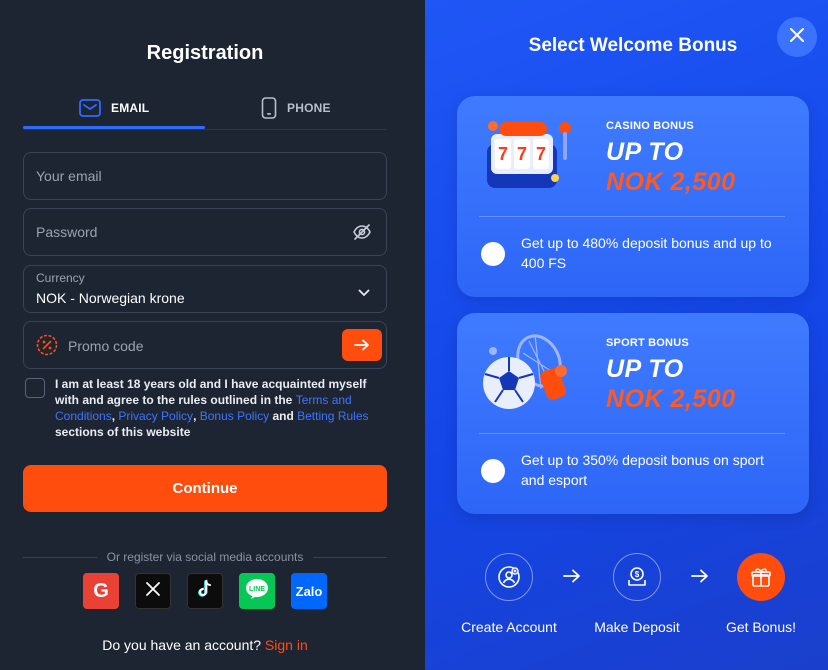  I want to click on x-button, so click(153, 591).